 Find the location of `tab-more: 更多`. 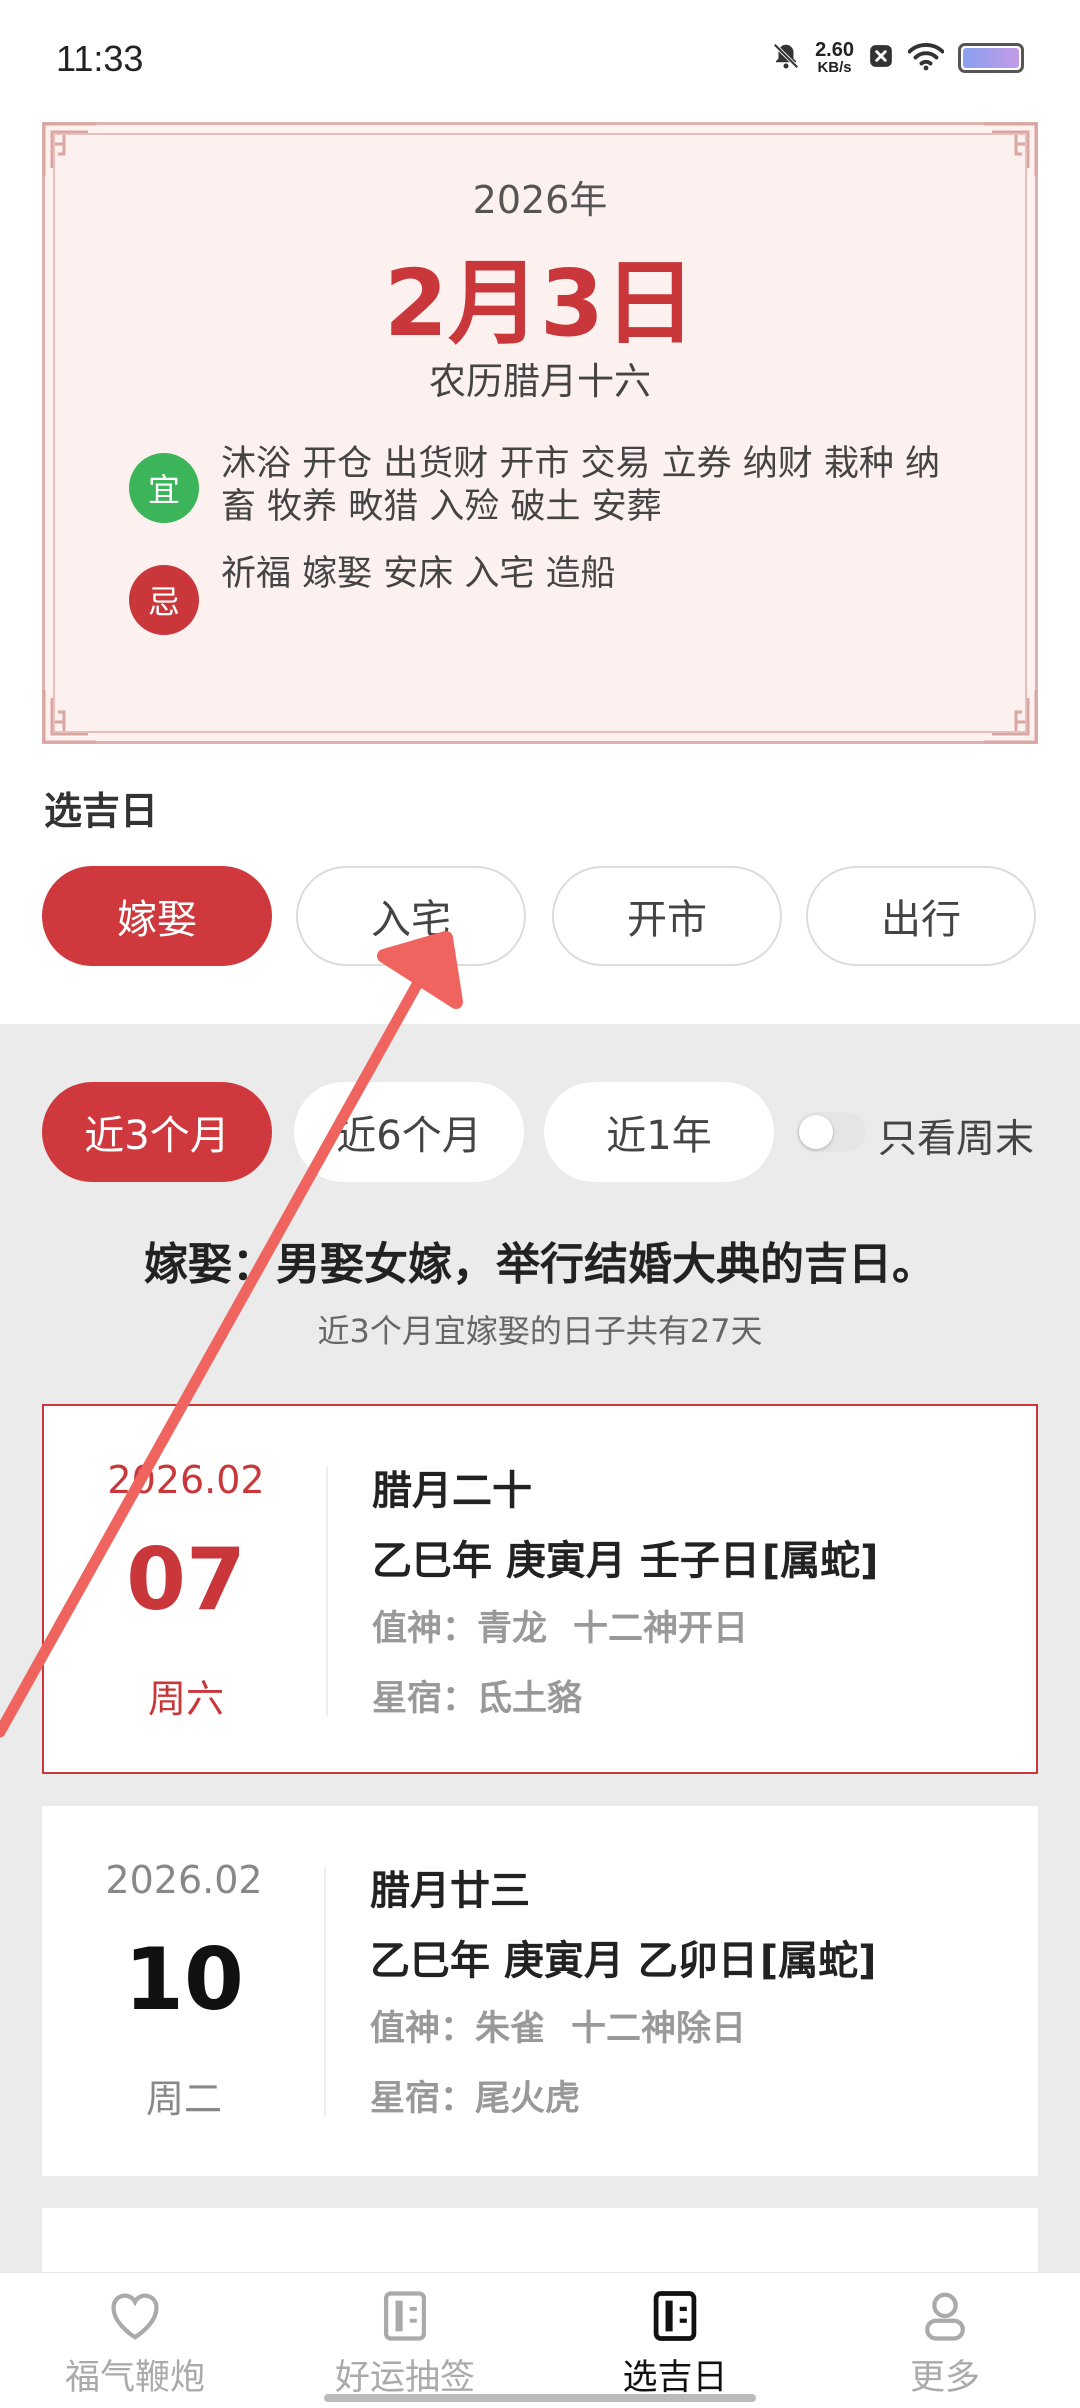

tab-more: 更多 is located at coordinates (945, 2340).